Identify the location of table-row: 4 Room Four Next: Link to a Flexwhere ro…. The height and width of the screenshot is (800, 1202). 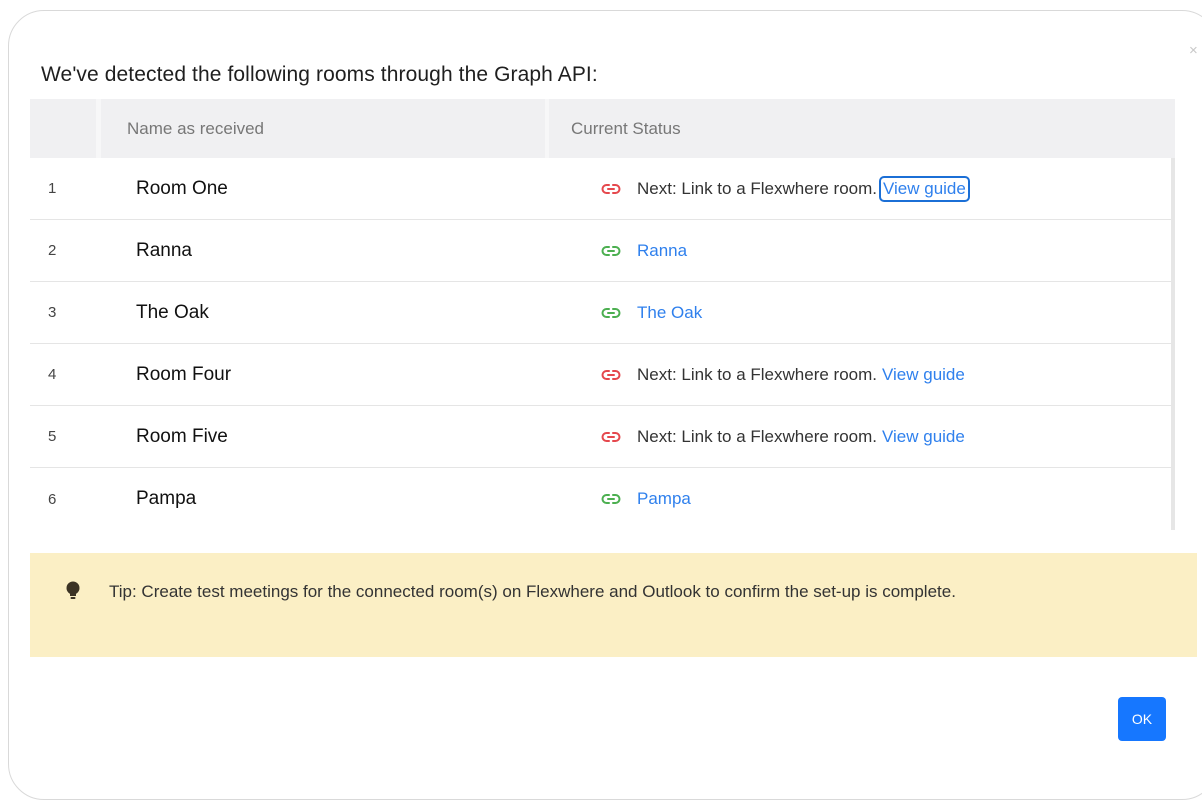
(602, 375).